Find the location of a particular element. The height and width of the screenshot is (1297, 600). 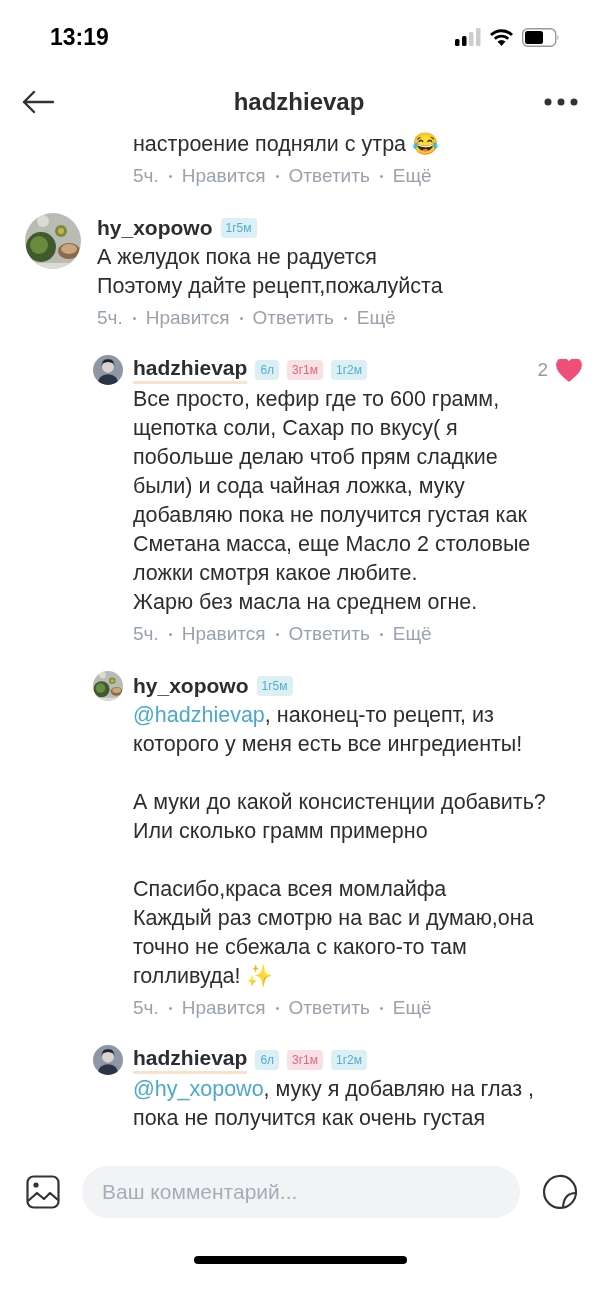

home-indicator is located at coordinates (300, 1259).